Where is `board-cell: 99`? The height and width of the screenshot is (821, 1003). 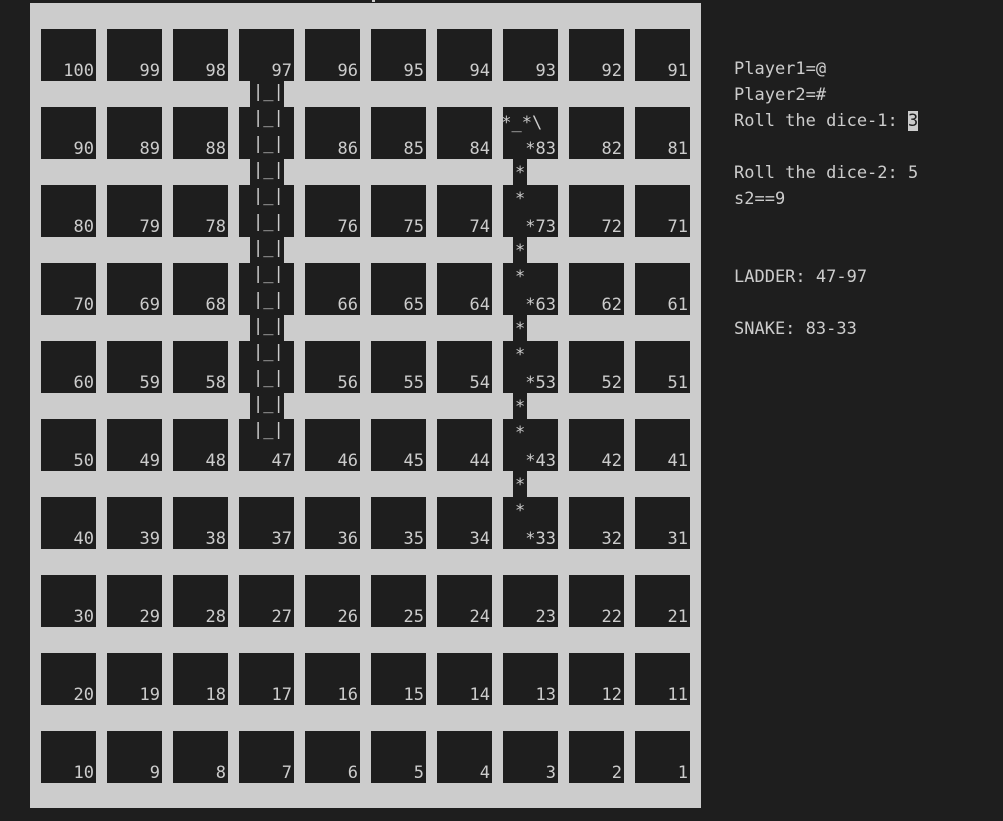
board-cell: 99 is located at coordinates (134, 55).